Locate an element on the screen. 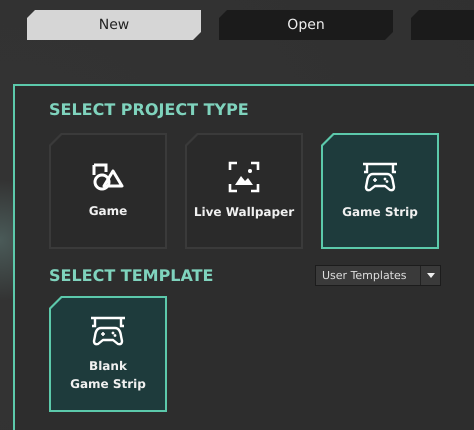 Image resolution: width=474 pixels, height=430 pixels. image-frame-icon is located at coordinates (244, 177).